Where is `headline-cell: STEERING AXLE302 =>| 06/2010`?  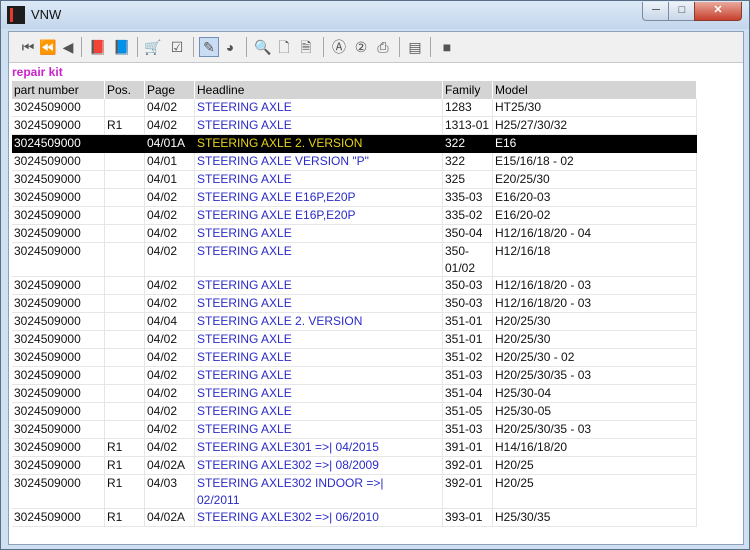 headline-cell: STEERING AXLE302 =>| 06/2010 is located at coordinates (319, 518).